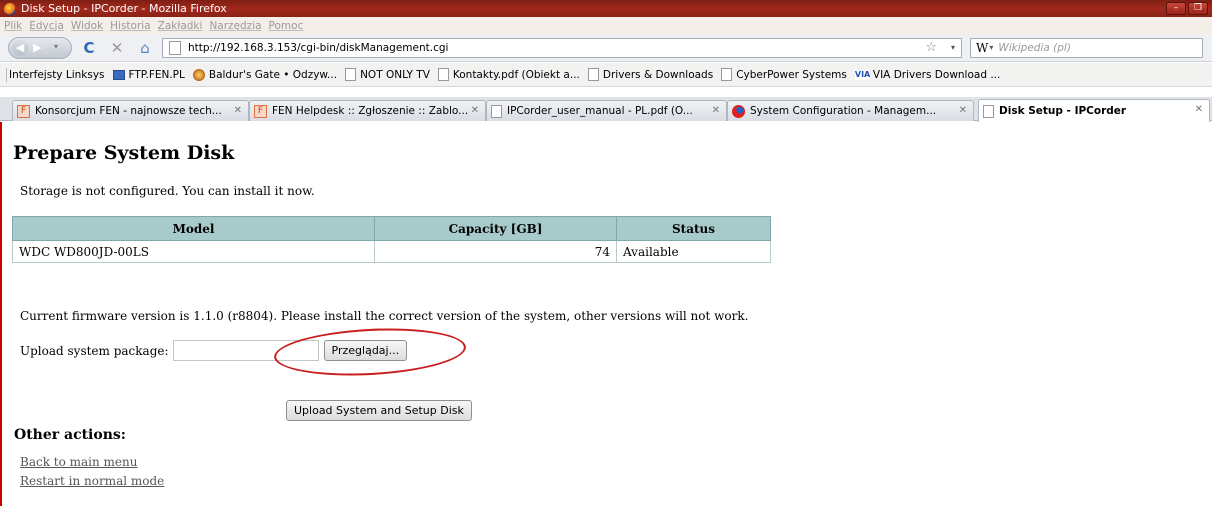 The width and height of the screenshot is (1212, 506). I want to click on search-placeholder: Wikipedia (pl), so click(1034, 48).